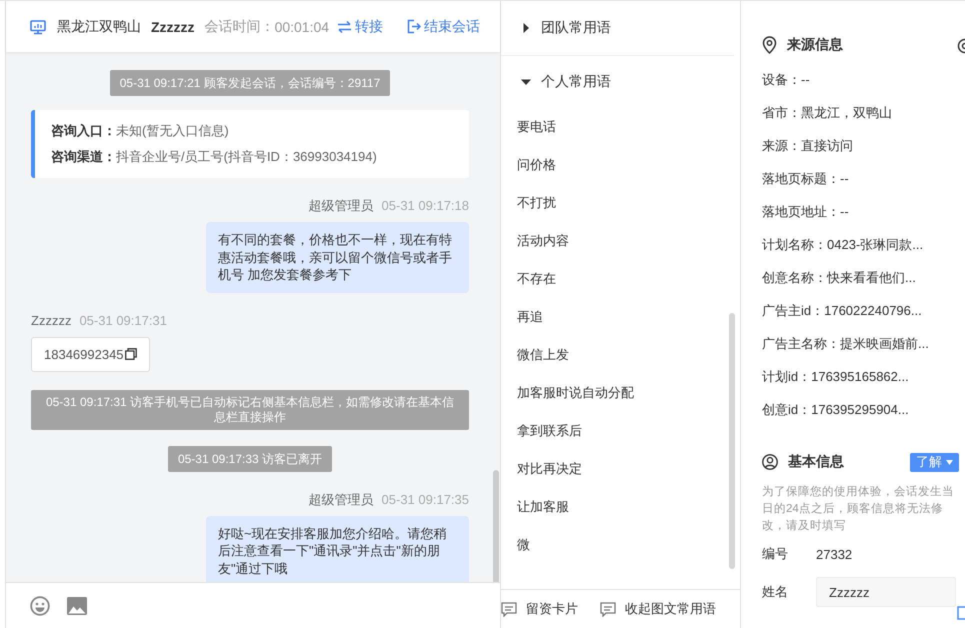 The width and height of the screenshot is (965, 628). What do you see at coordinates (620, 165) in the screenshot?
I see `phrase-item: 问价格` at bounding box center [620, 165].